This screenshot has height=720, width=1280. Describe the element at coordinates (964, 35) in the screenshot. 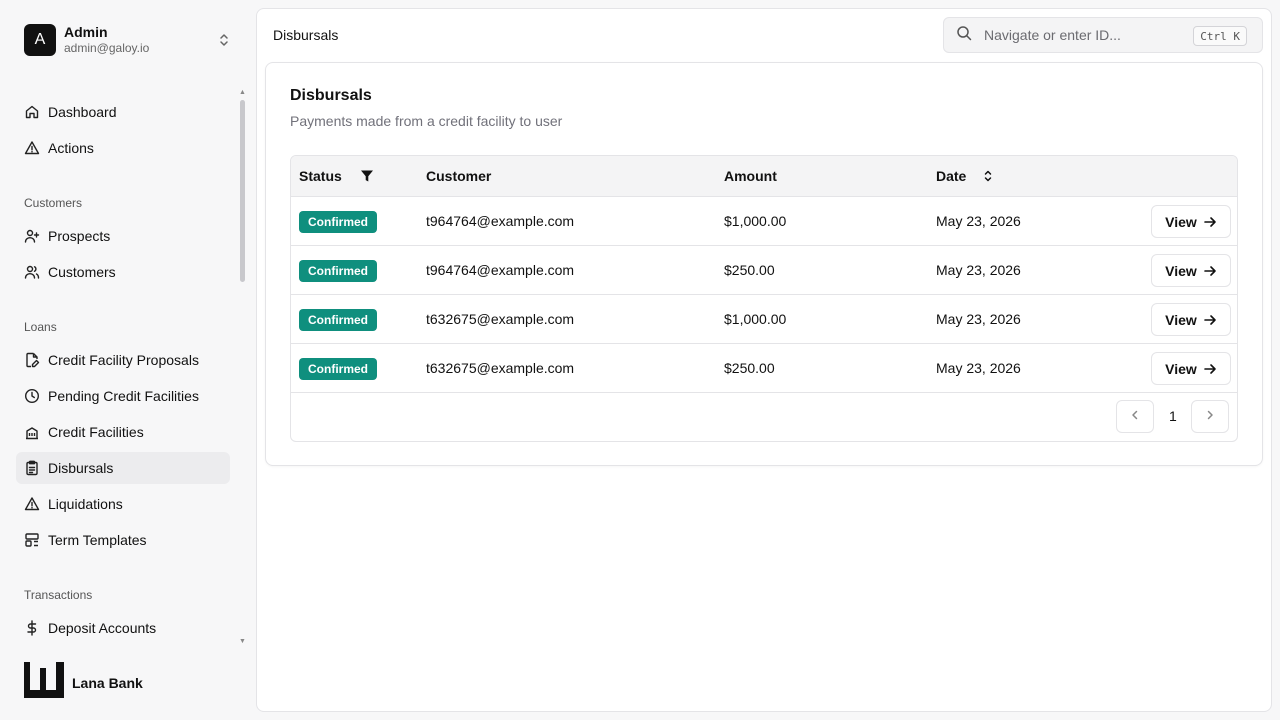

I see `search-icon` at that location.